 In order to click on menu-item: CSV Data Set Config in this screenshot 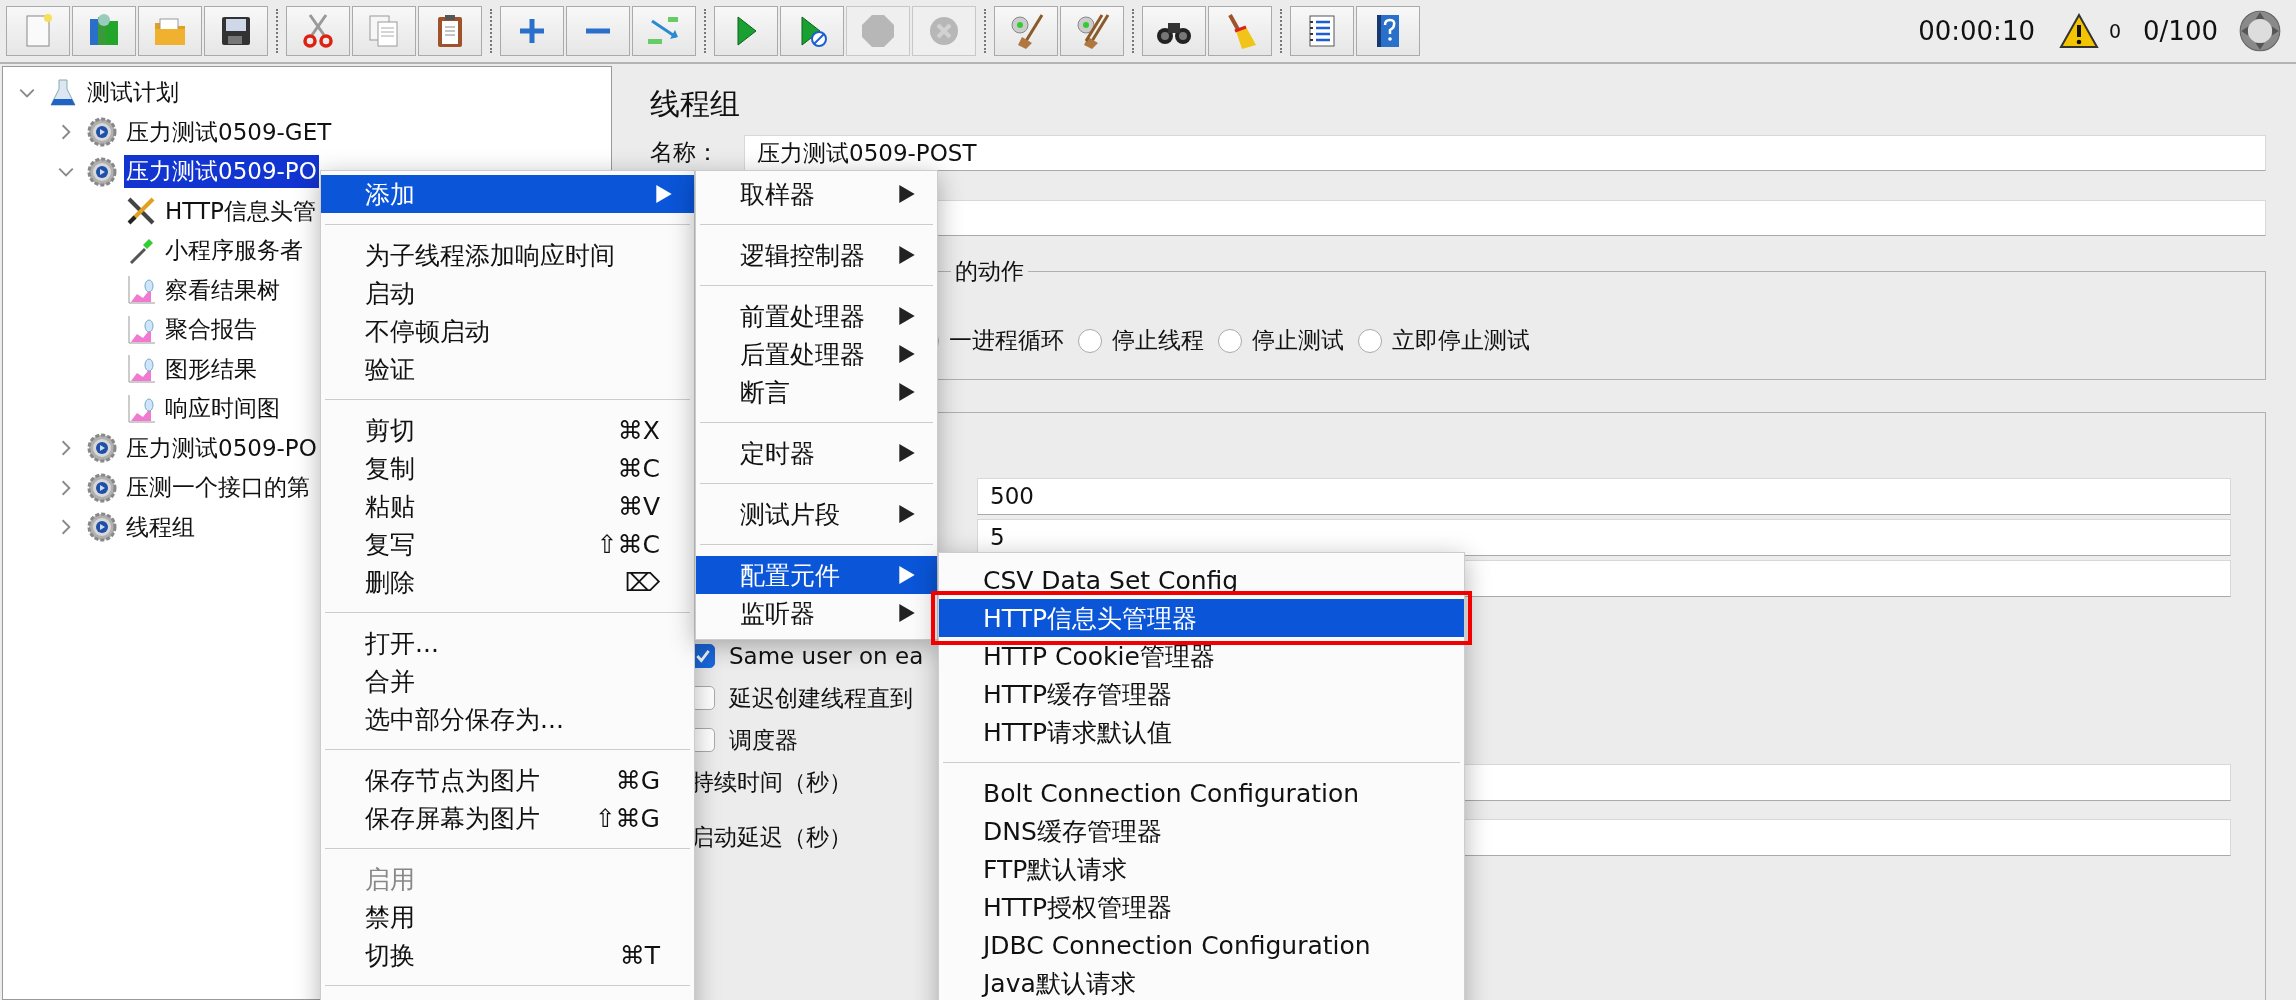, I will do `click(1201, 580)`.